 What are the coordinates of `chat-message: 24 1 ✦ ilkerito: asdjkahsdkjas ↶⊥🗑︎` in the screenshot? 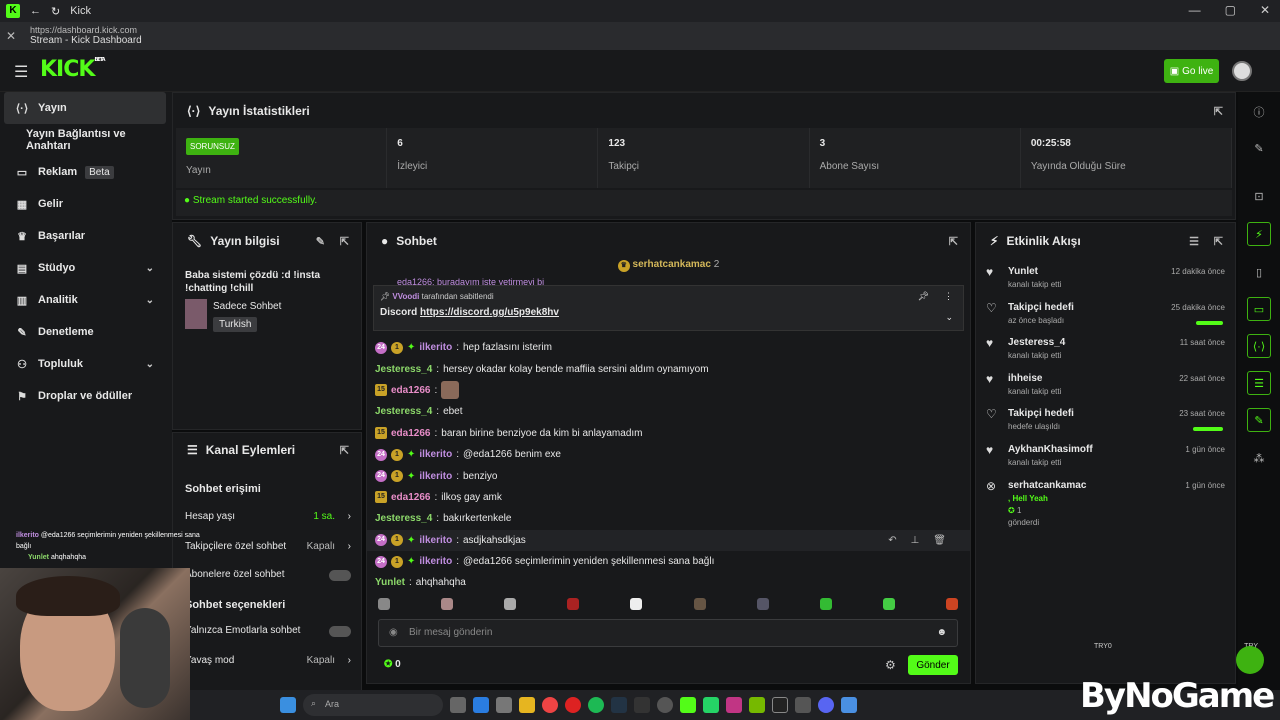 It's located at (668, 540).